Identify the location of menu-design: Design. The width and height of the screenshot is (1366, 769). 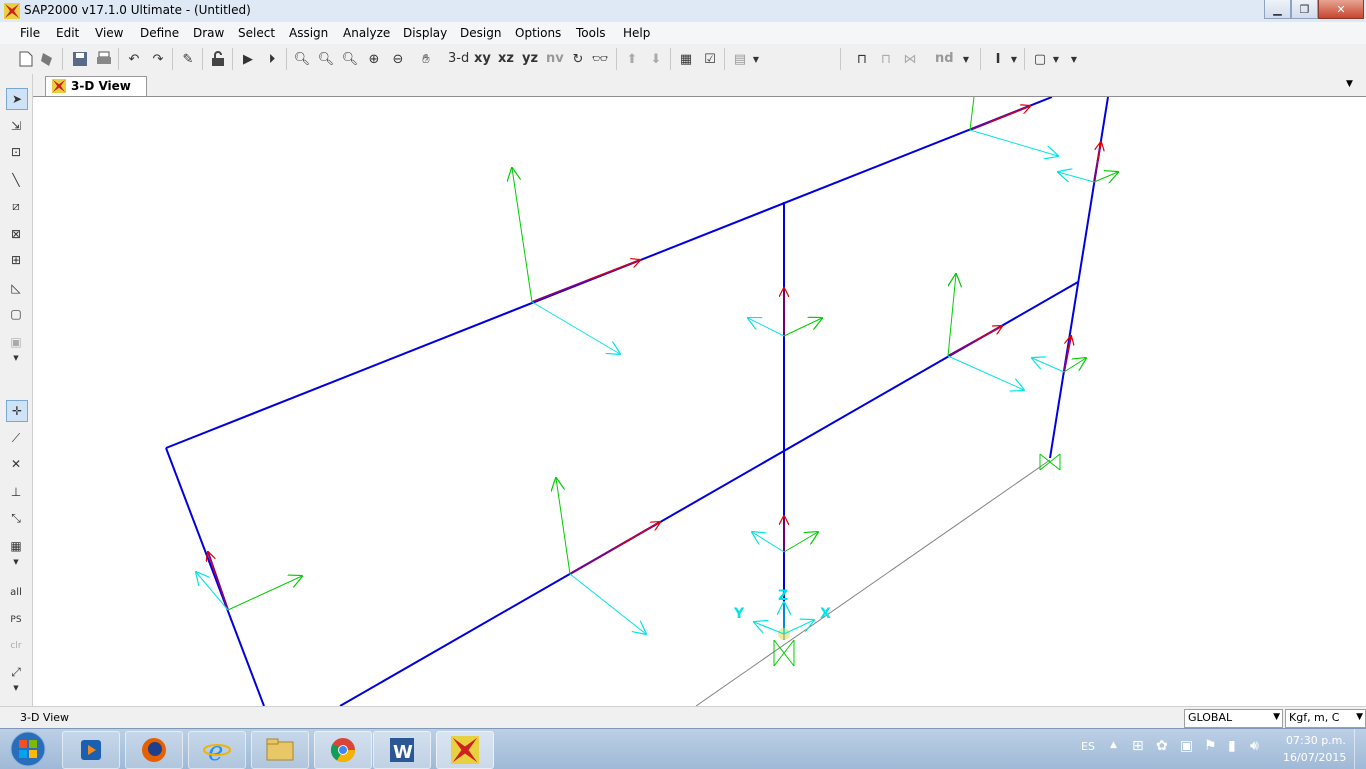
(480, 33).